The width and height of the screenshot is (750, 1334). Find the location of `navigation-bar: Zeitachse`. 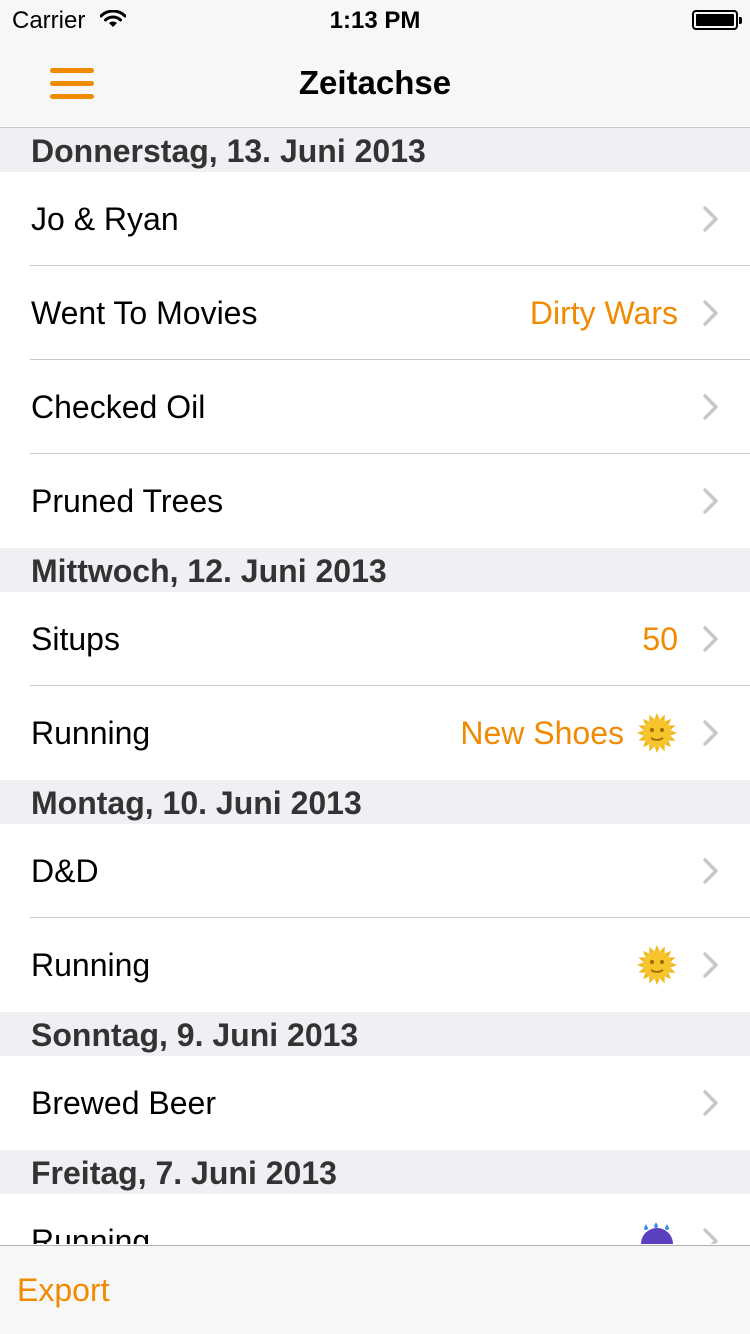

navigation-bar: Zeitachse is located at coordinates (375, 84).